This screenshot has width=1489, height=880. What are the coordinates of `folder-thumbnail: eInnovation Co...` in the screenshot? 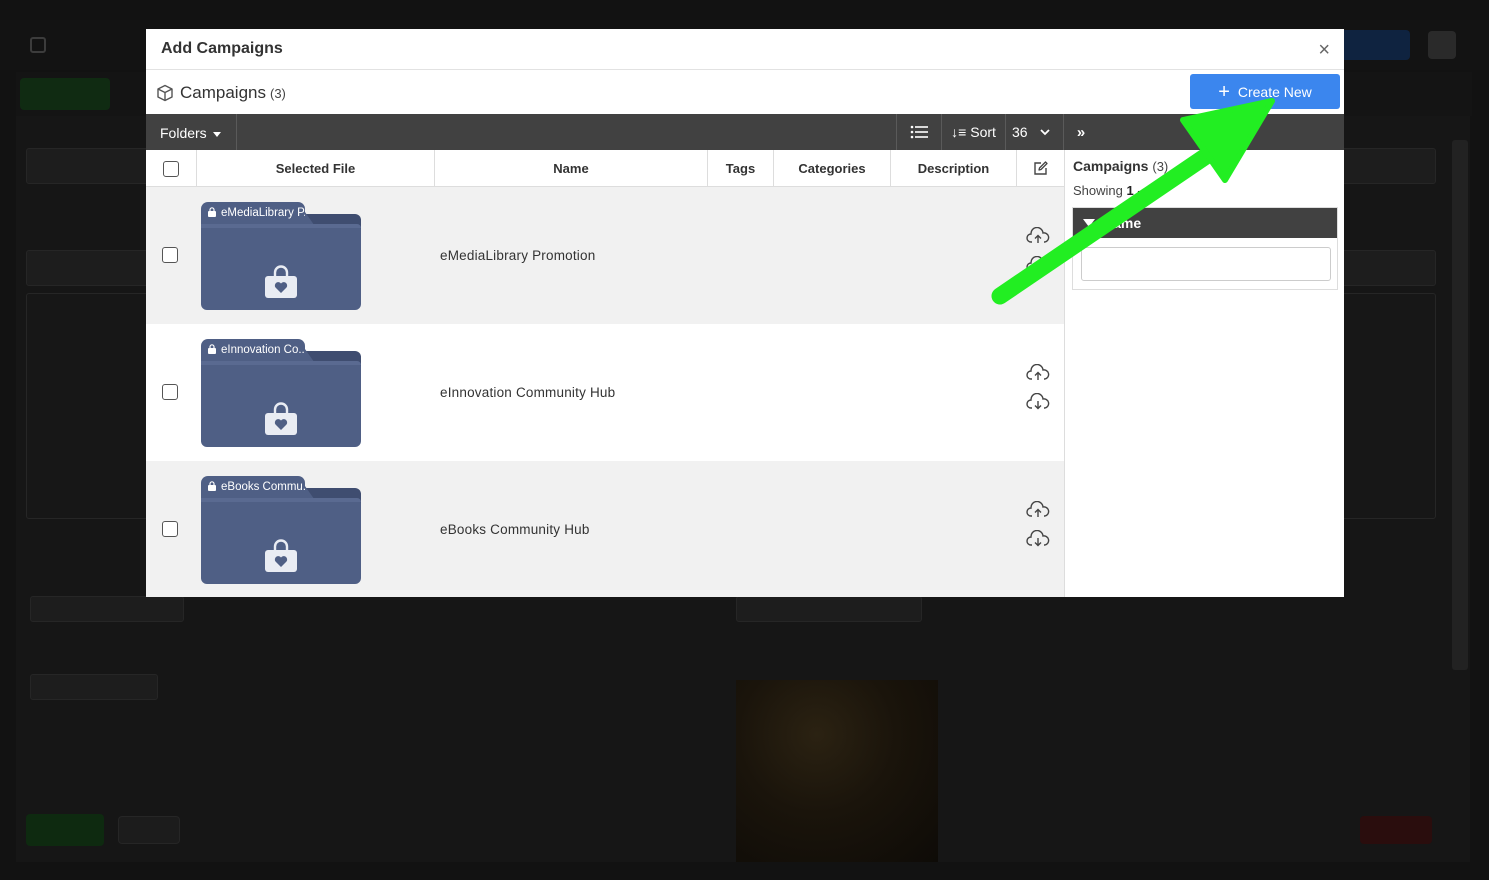 It's located at (281, 393).